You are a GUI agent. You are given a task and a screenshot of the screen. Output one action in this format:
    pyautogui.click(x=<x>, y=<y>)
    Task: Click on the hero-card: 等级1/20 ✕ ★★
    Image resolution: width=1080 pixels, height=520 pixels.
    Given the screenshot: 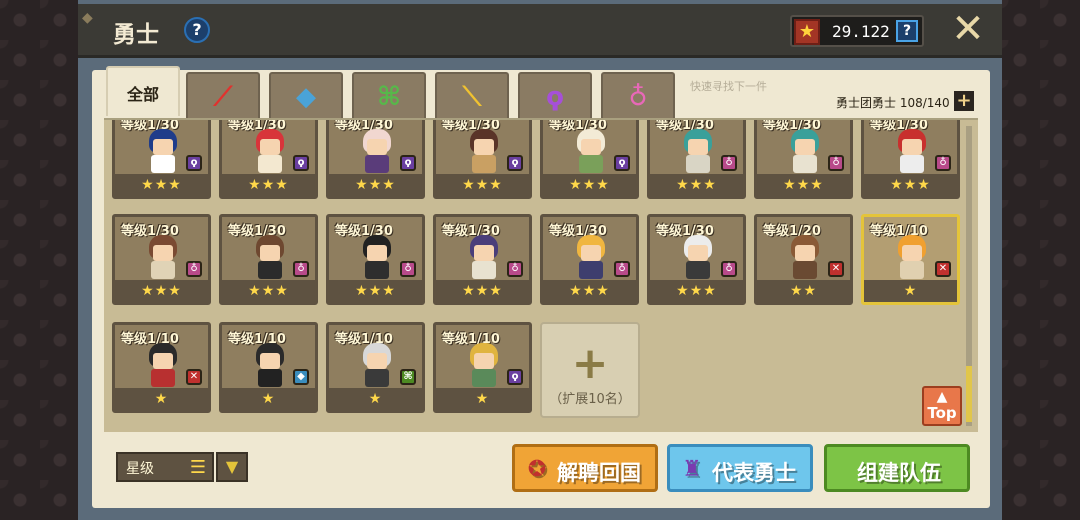 What is the action you would take?
    pyautogui.click(x=803, y=259)
    